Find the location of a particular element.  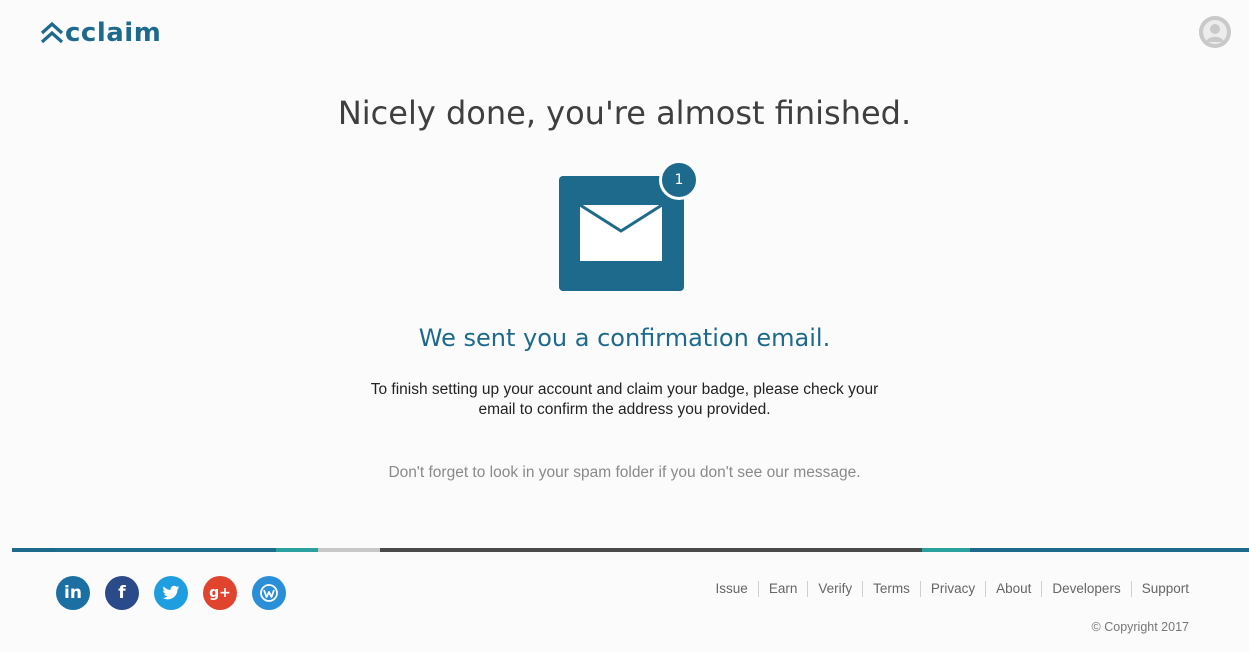

footer-link-privacy: Privacy is located at coordinates (952, 589).